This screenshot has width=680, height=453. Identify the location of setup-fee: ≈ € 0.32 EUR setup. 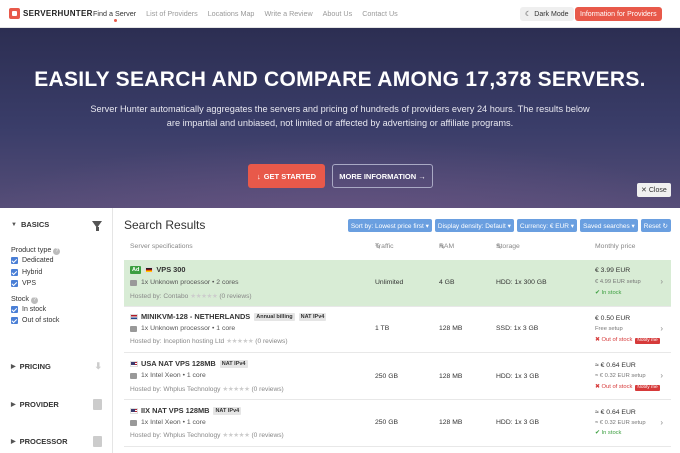
(620, 376).